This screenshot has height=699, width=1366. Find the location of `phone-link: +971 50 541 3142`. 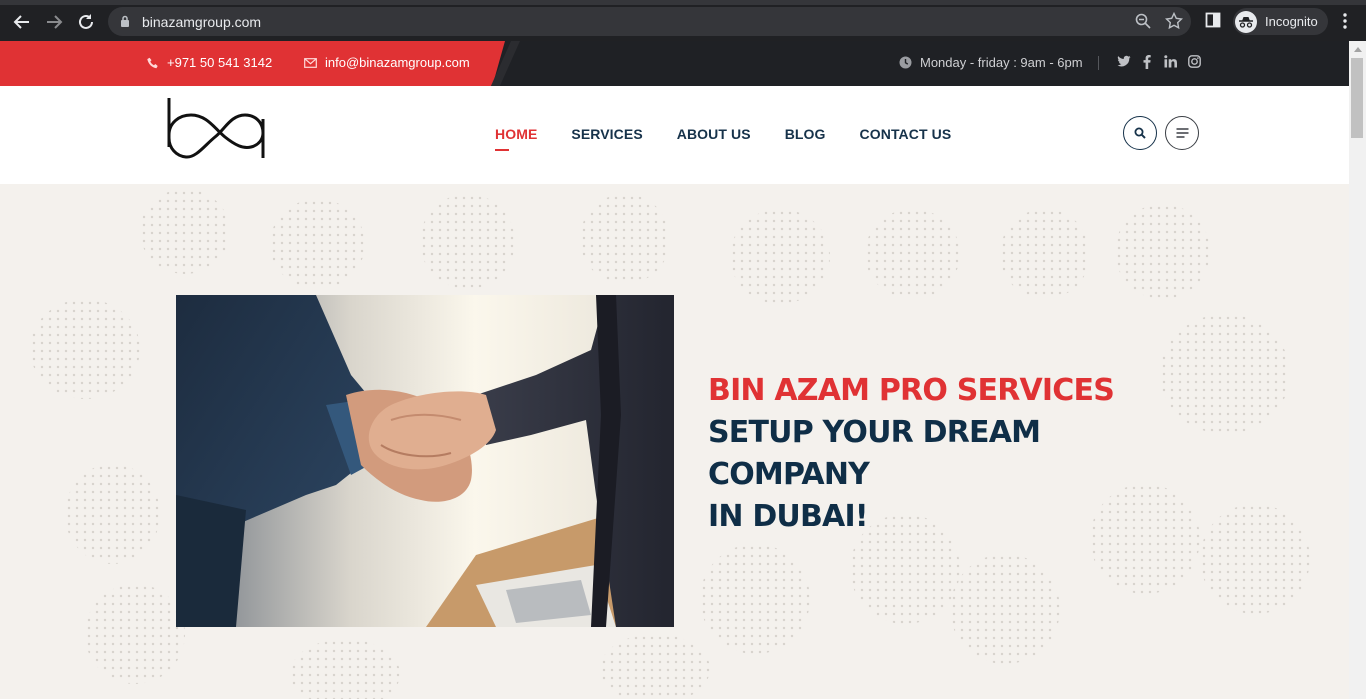

phone-link: +971 50 541 3142 is located at coordinates (209, 62).